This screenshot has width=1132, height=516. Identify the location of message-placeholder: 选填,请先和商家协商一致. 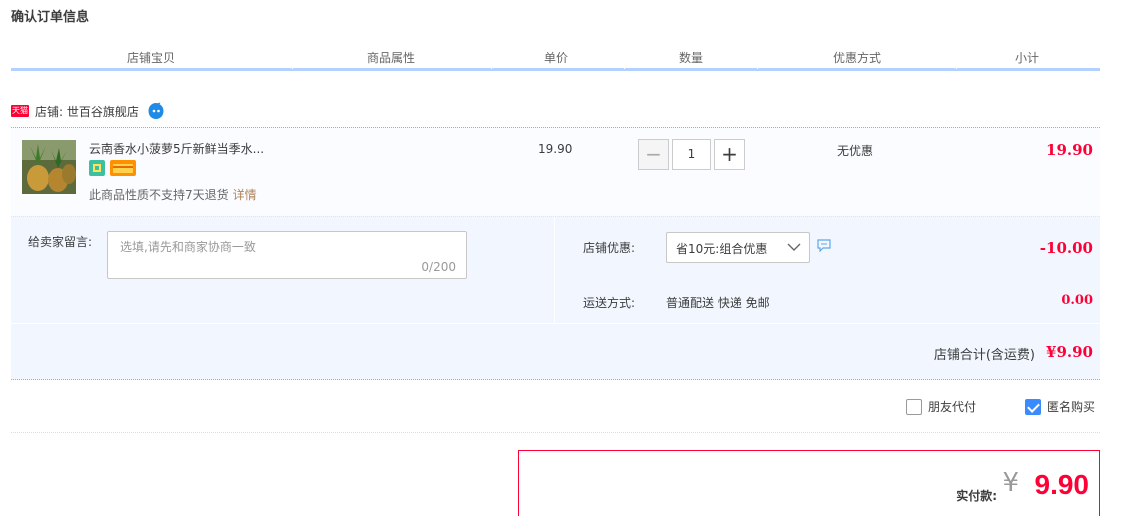
(188, 247).